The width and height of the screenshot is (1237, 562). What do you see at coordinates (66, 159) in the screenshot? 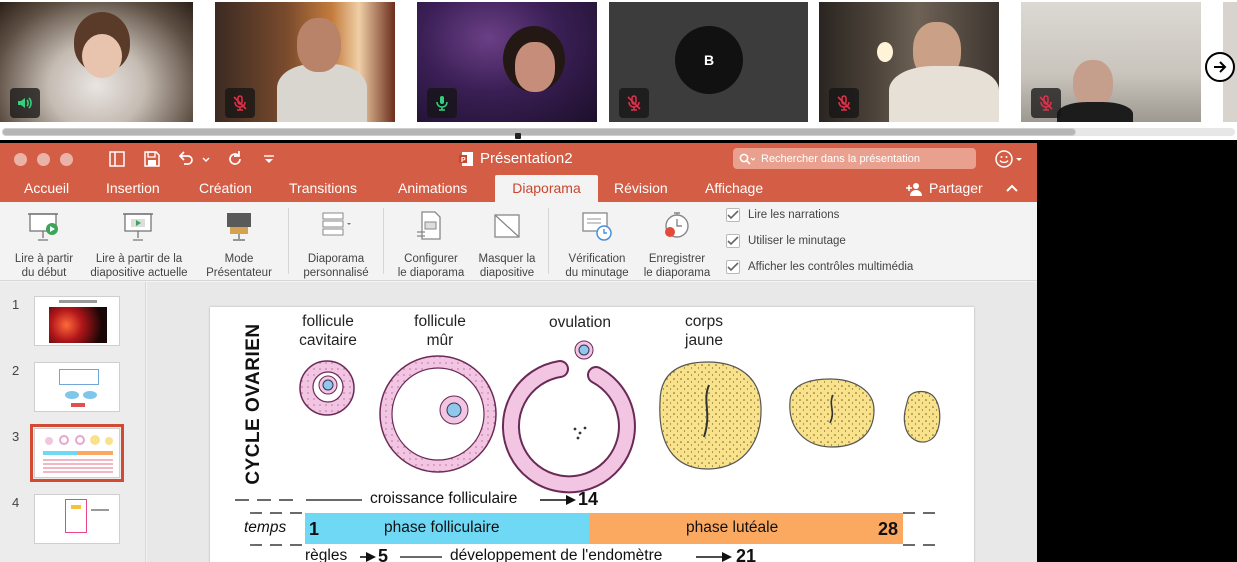
I see `zoom-window-button` at bounding box center [66, 159].